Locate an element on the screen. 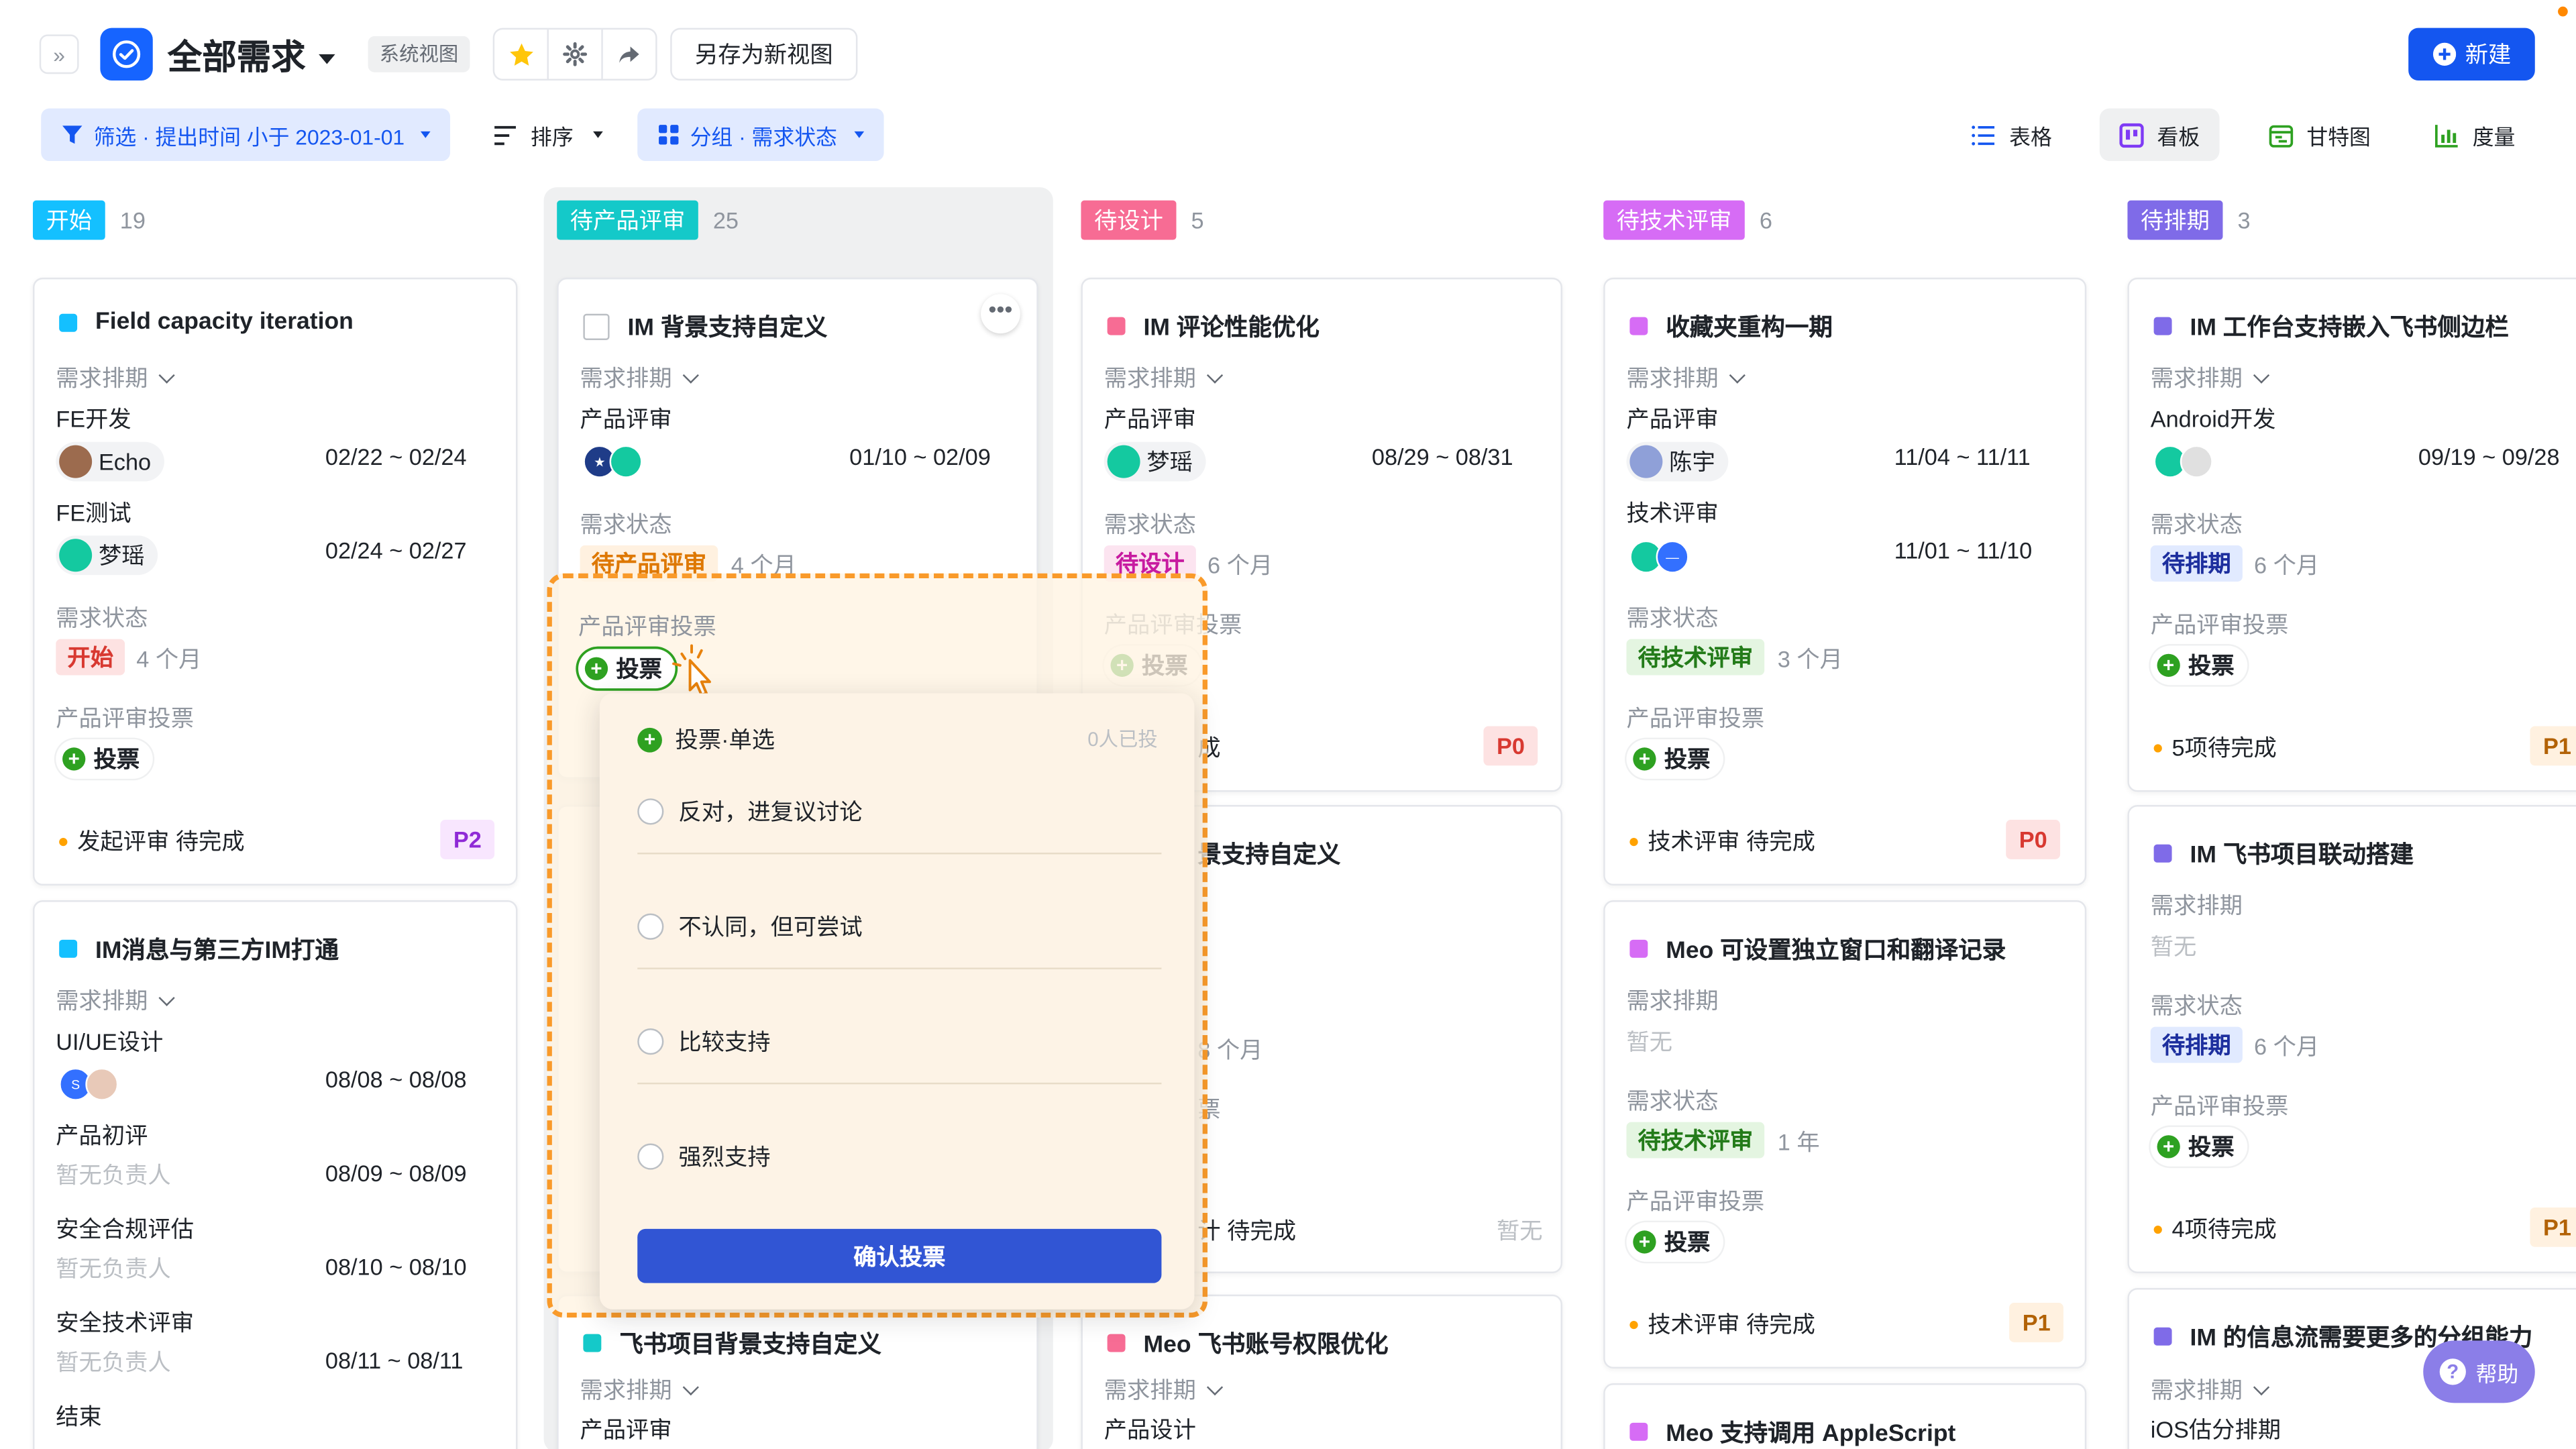  column-header-pending-design: 待设计 5 is located at coordinates (1142, 220).